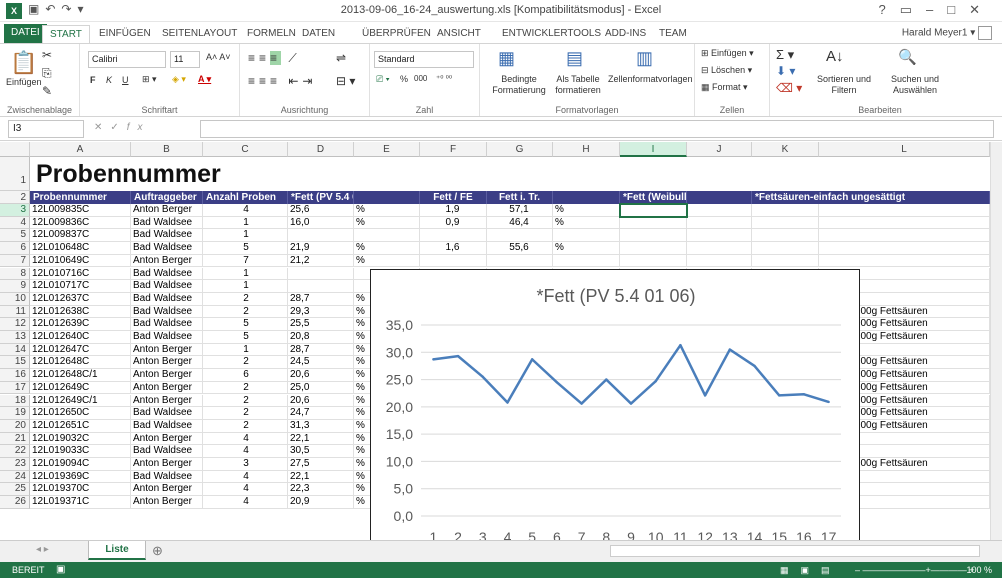 This screenshot has width=1002, height=578. Describe the element at coordinates (811, 570) in the screenshot. I see `view-buttons: ▦▣▤` at that location.